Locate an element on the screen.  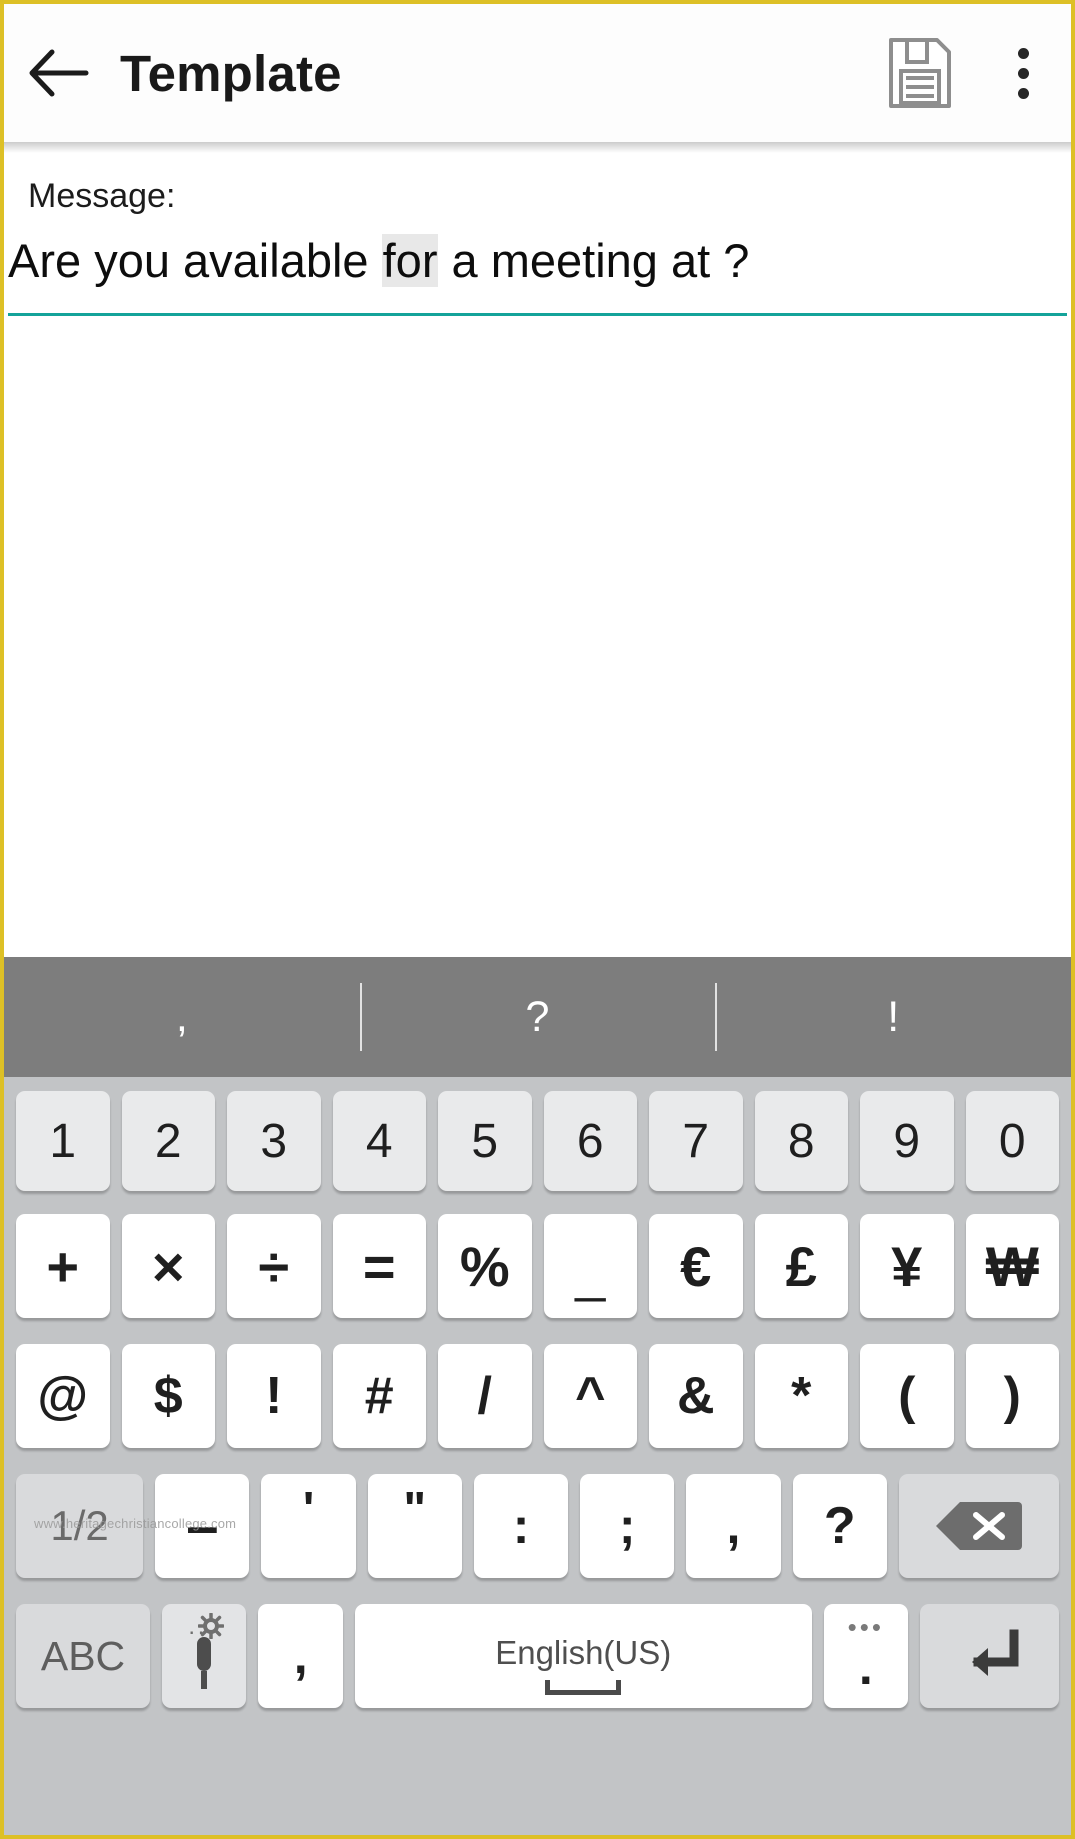
key-voice-input: ․․ is located at coordinates (204, 1656).